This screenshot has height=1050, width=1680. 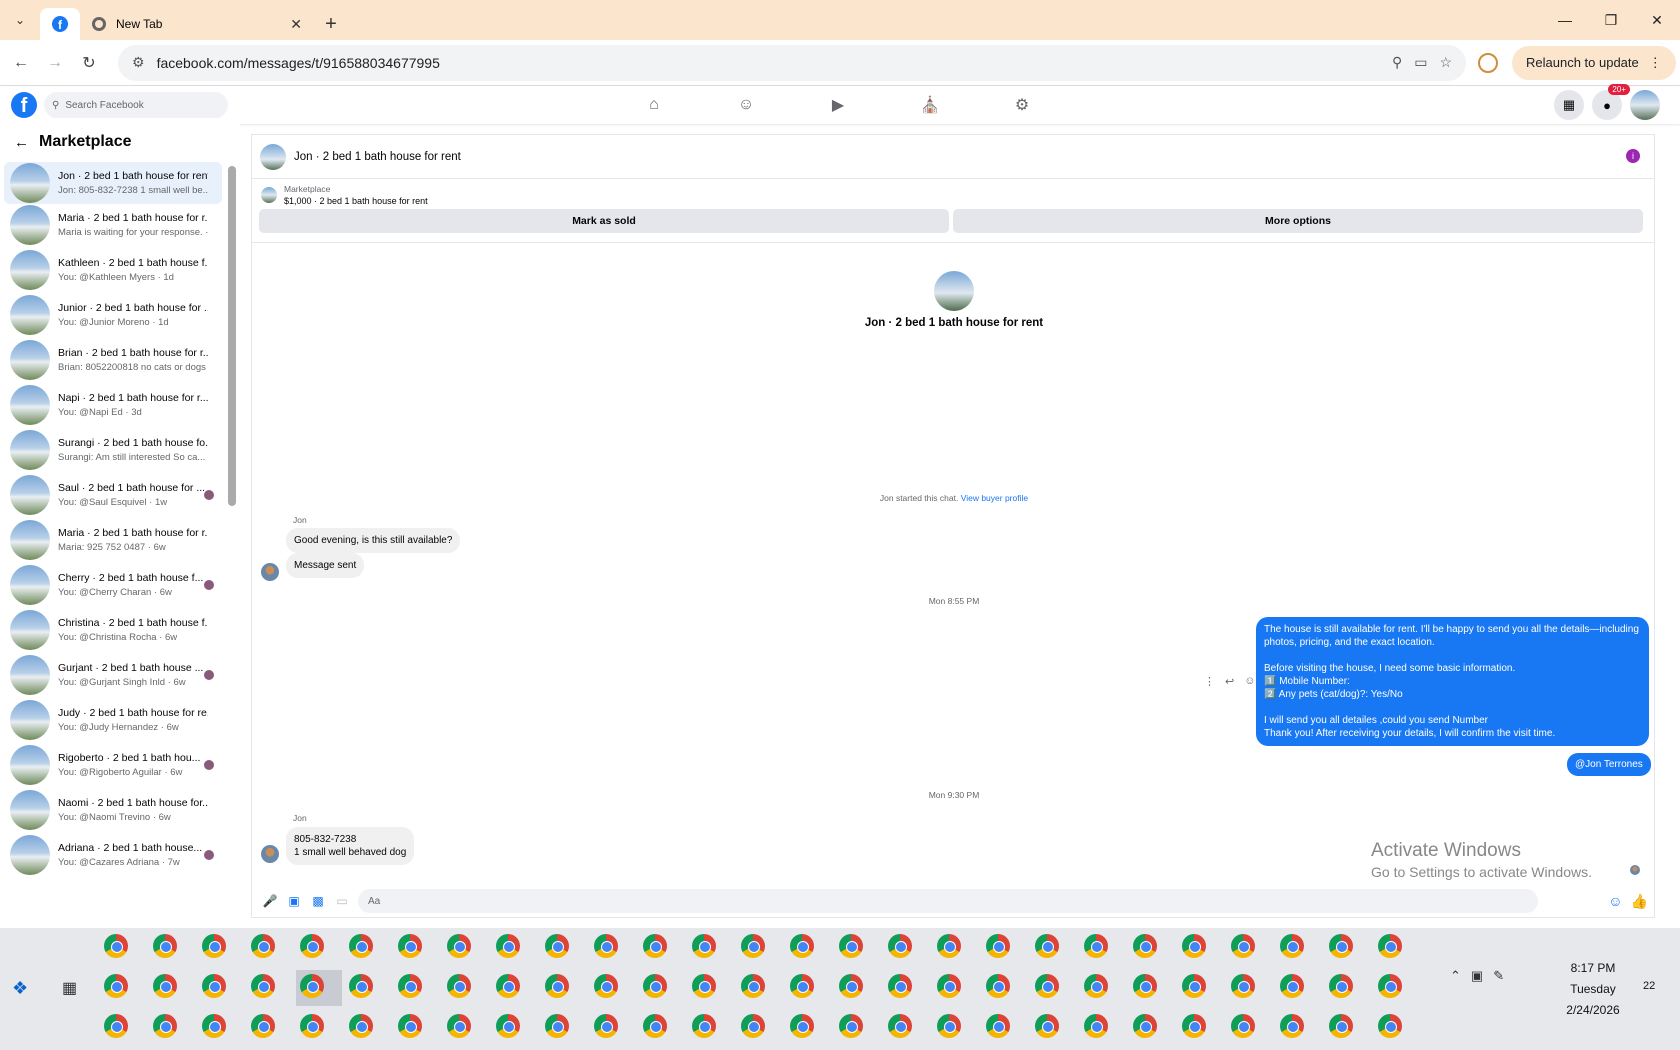 What do you see at coordinates (1455, 976) in the screenshot?
I see `chevron-up-icon: ⌃` at bounding box center [1455, 976].